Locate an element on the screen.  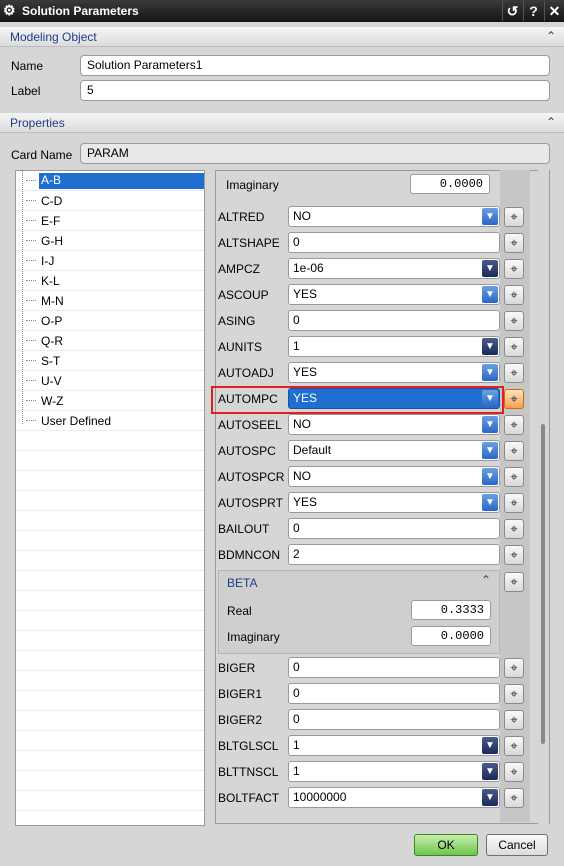
param-select: 1e-06 ▼ is located at coordinates (394, 268).